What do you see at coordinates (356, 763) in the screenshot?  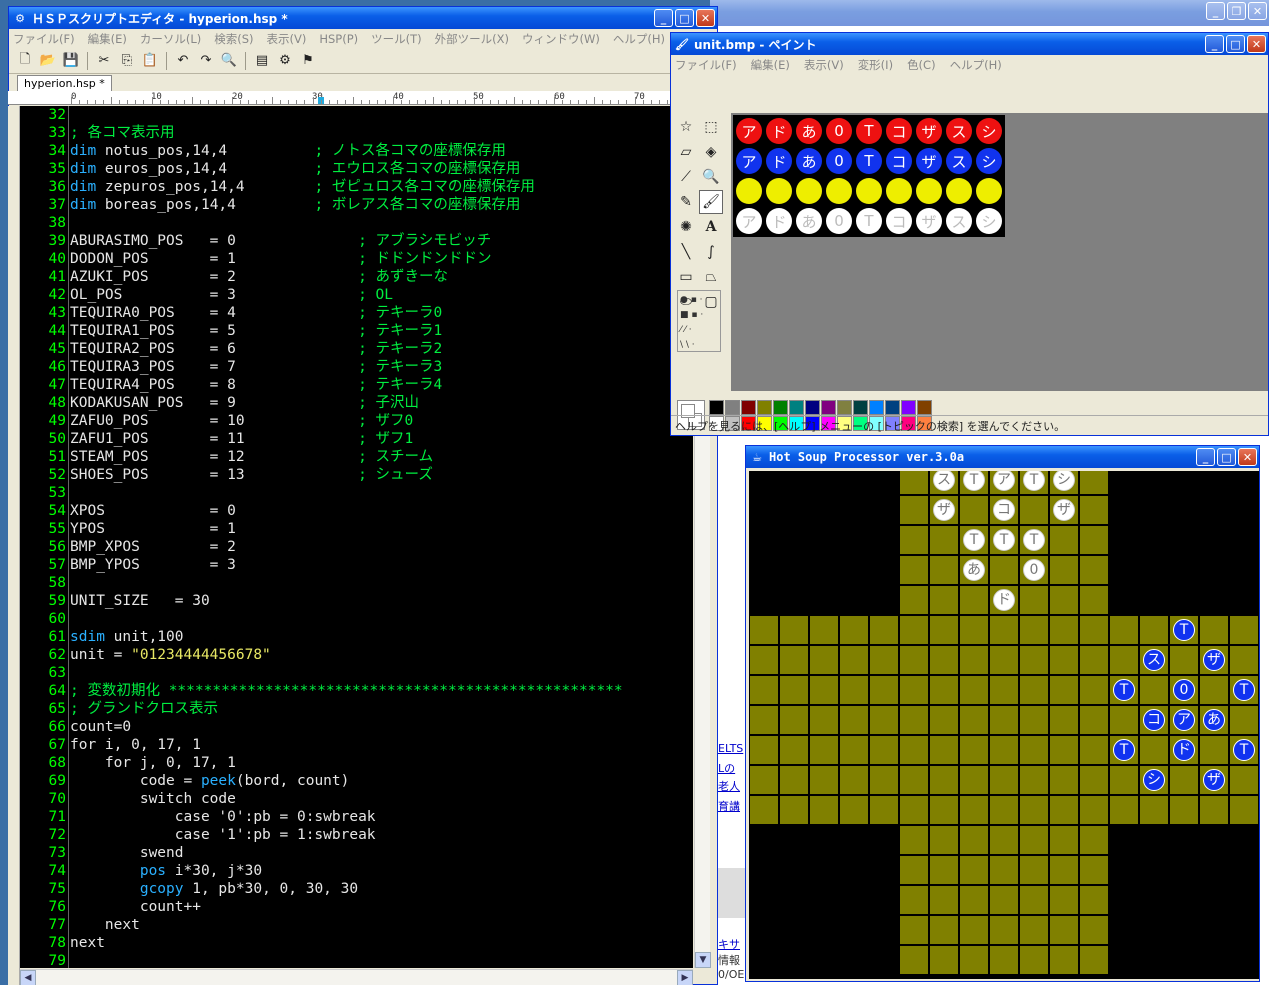 I see `code-line: 68 for j, 0, 17, 1` at bounding box center [356, 763].